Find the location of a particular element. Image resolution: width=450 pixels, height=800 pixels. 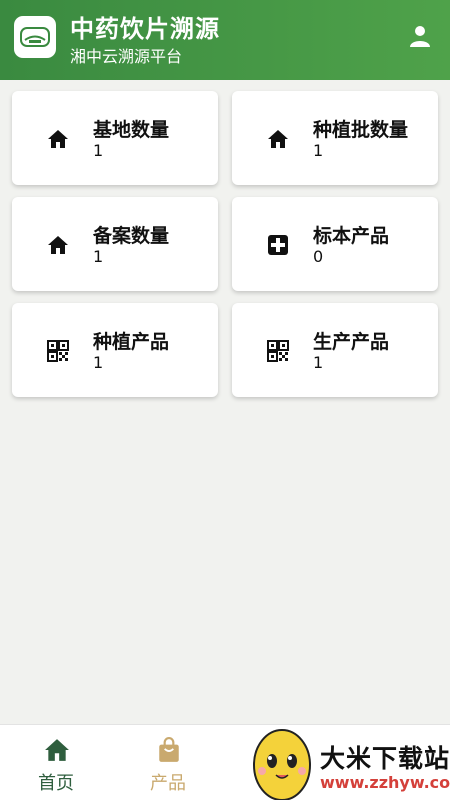

card-planting-products: 种植产品 1 is located at coordinates (115, 350).